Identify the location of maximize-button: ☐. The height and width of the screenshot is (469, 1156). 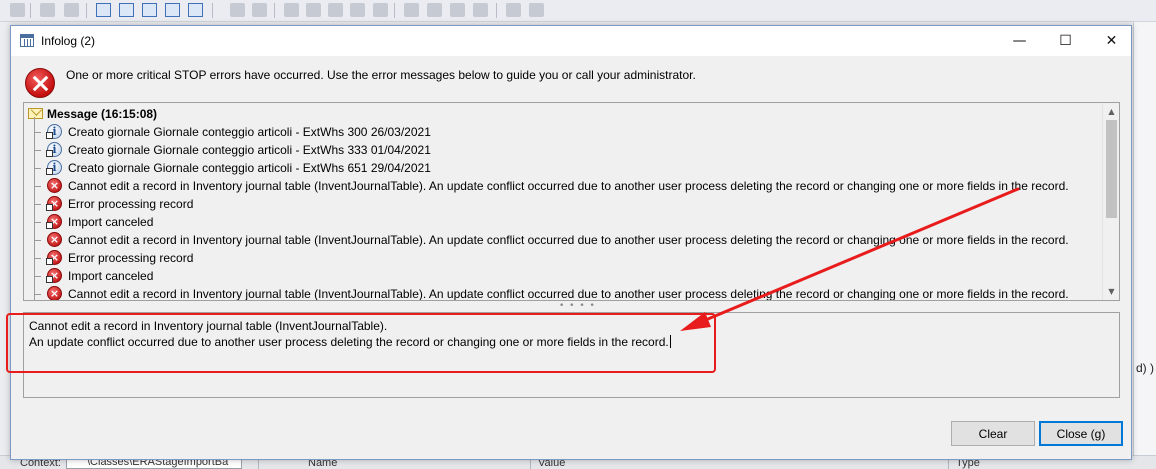
(1065, 41).